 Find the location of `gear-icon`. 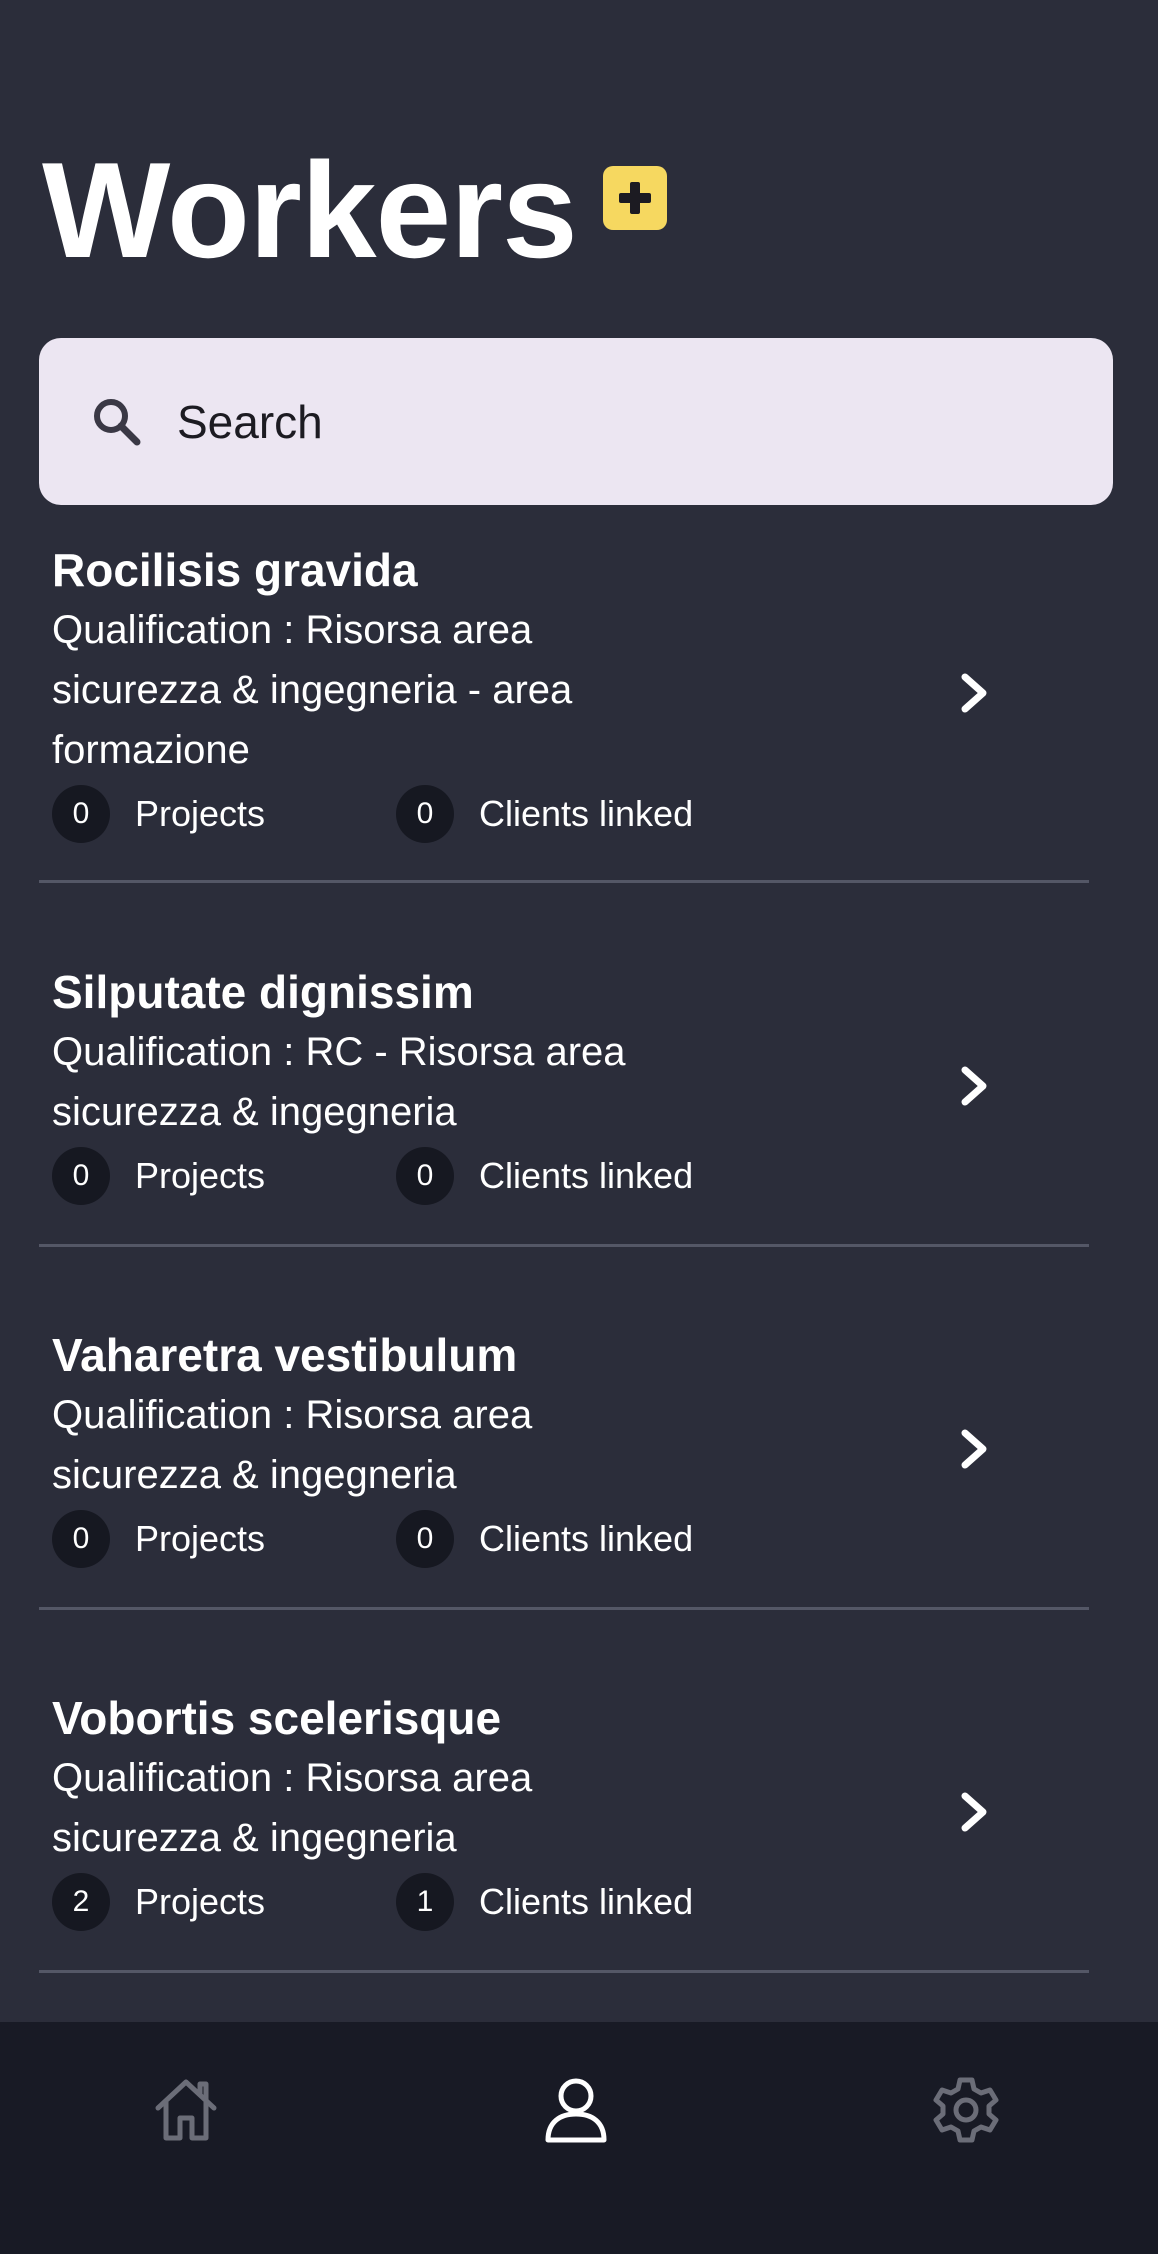

gear-icon is located at coordinates (966, 2110).